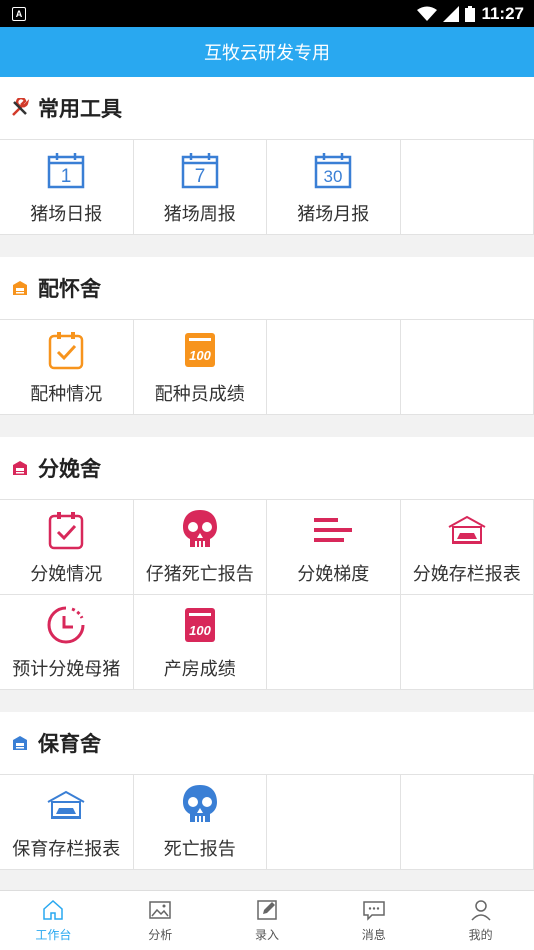 Image resolution: width=534 pixels, height=950 pixels. What do you see at coordinates (267, 288) in the screenshot?
I see `section-header: 配怀舍` at bounding box center [267, 288].